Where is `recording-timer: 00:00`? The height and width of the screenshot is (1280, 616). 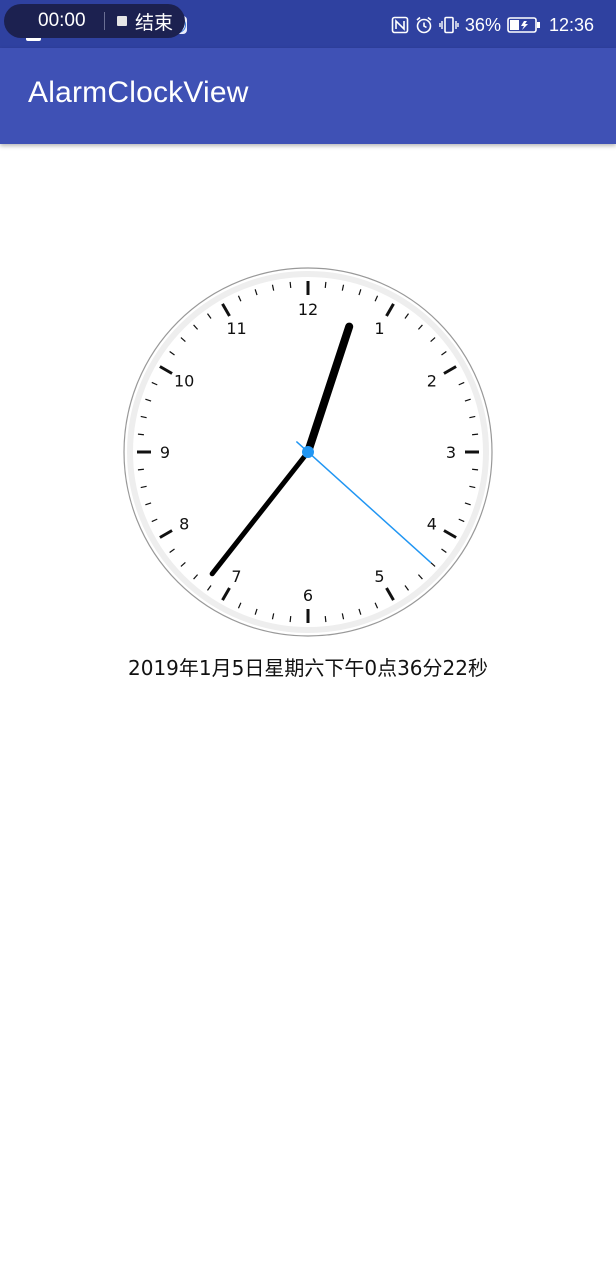 recording-timer: 00:00 is located at coordinates (62, 20).